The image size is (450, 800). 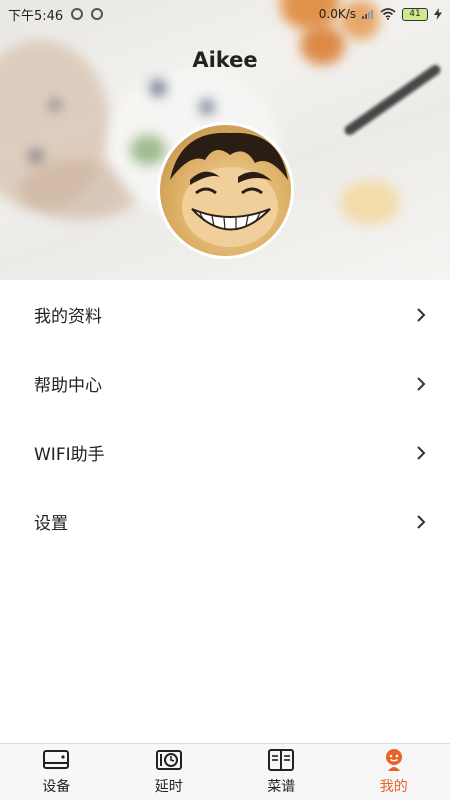 I want to click on status-time: 下午5:46, so click(x=36, y=16).